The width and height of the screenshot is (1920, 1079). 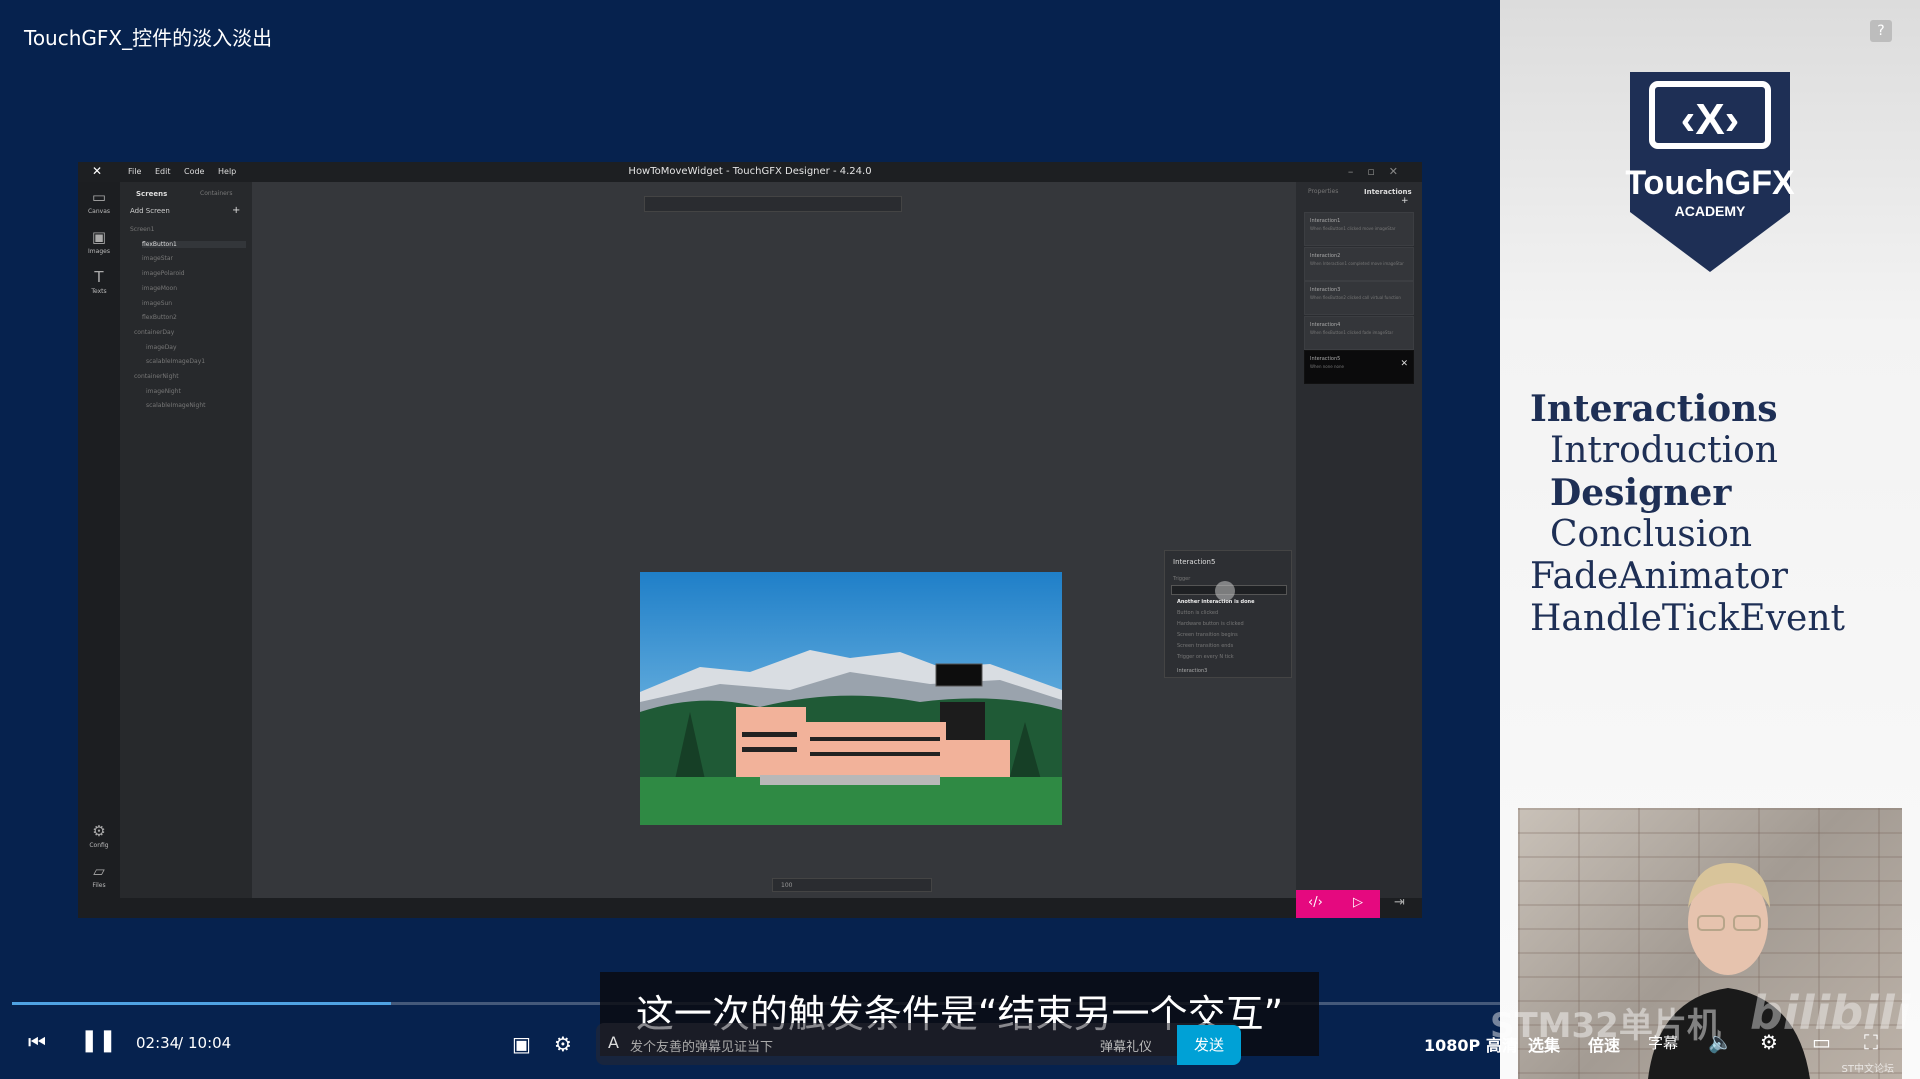 I want to click on previous-icon: ⏮, so click(x=37, y=1042).